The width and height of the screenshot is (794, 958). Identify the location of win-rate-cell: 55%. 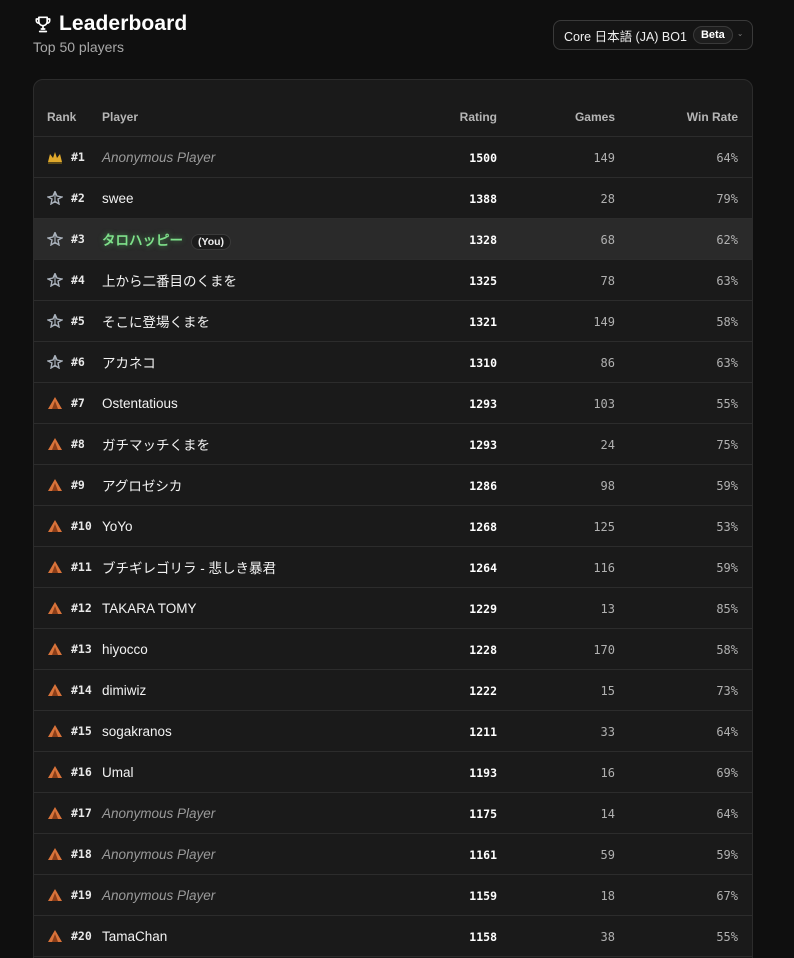
(683, 403).